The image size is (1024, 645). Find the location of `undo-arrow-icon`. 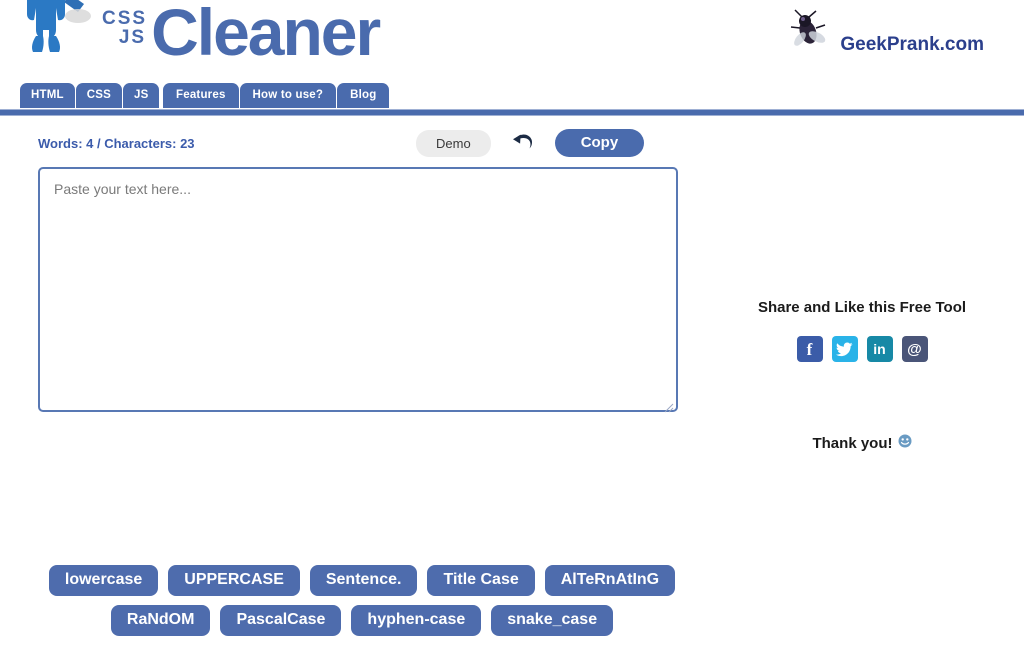

undo-arrow-icon is located at coordinates (523, 143).